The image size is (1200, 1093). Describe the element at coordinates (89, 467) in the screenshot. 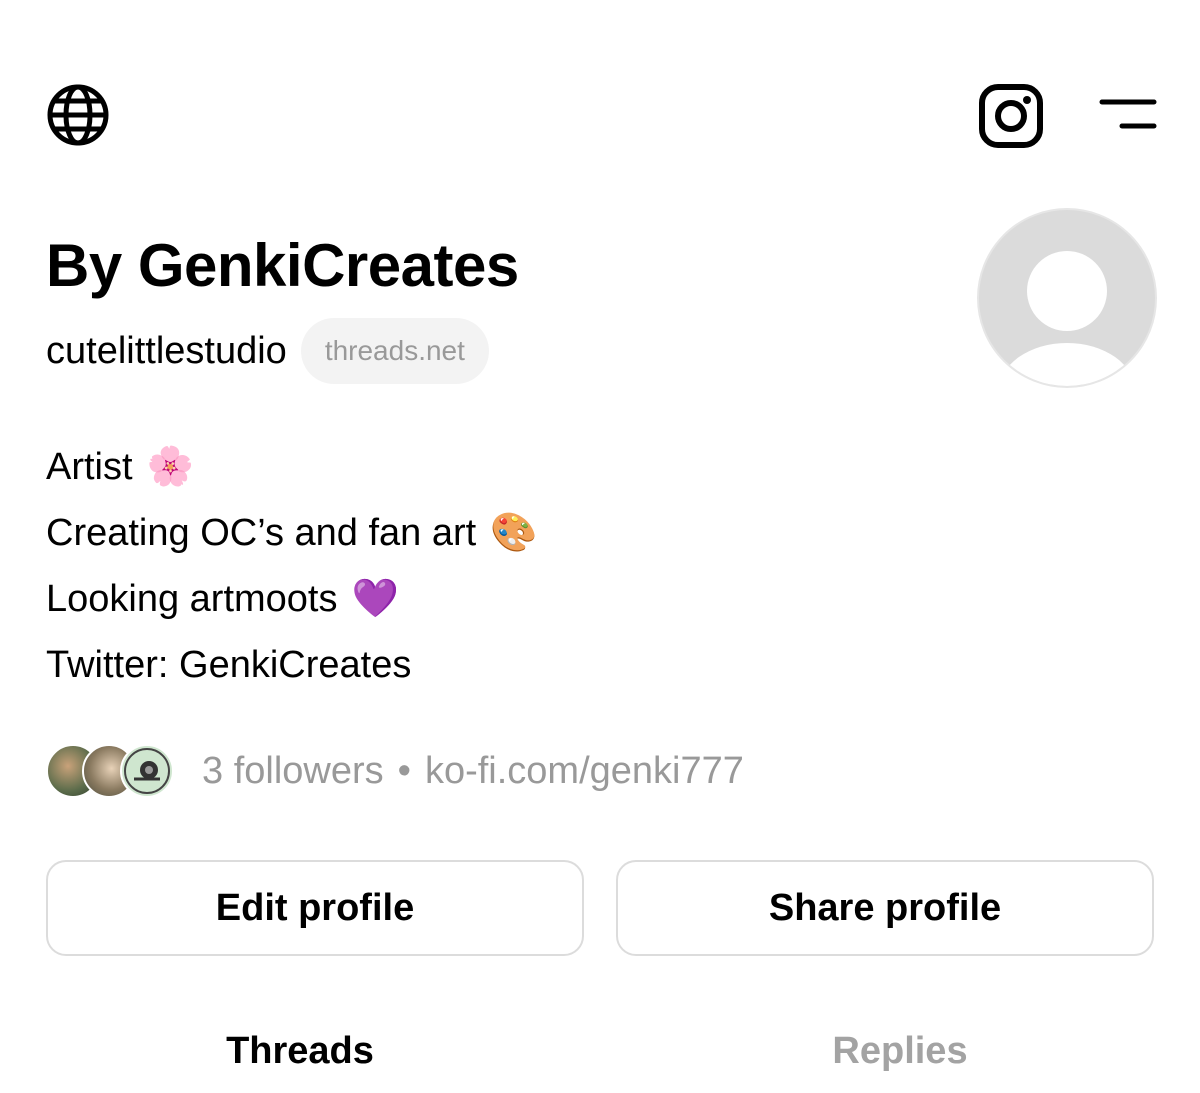

I see `bio-line-text: Artist` at that location.